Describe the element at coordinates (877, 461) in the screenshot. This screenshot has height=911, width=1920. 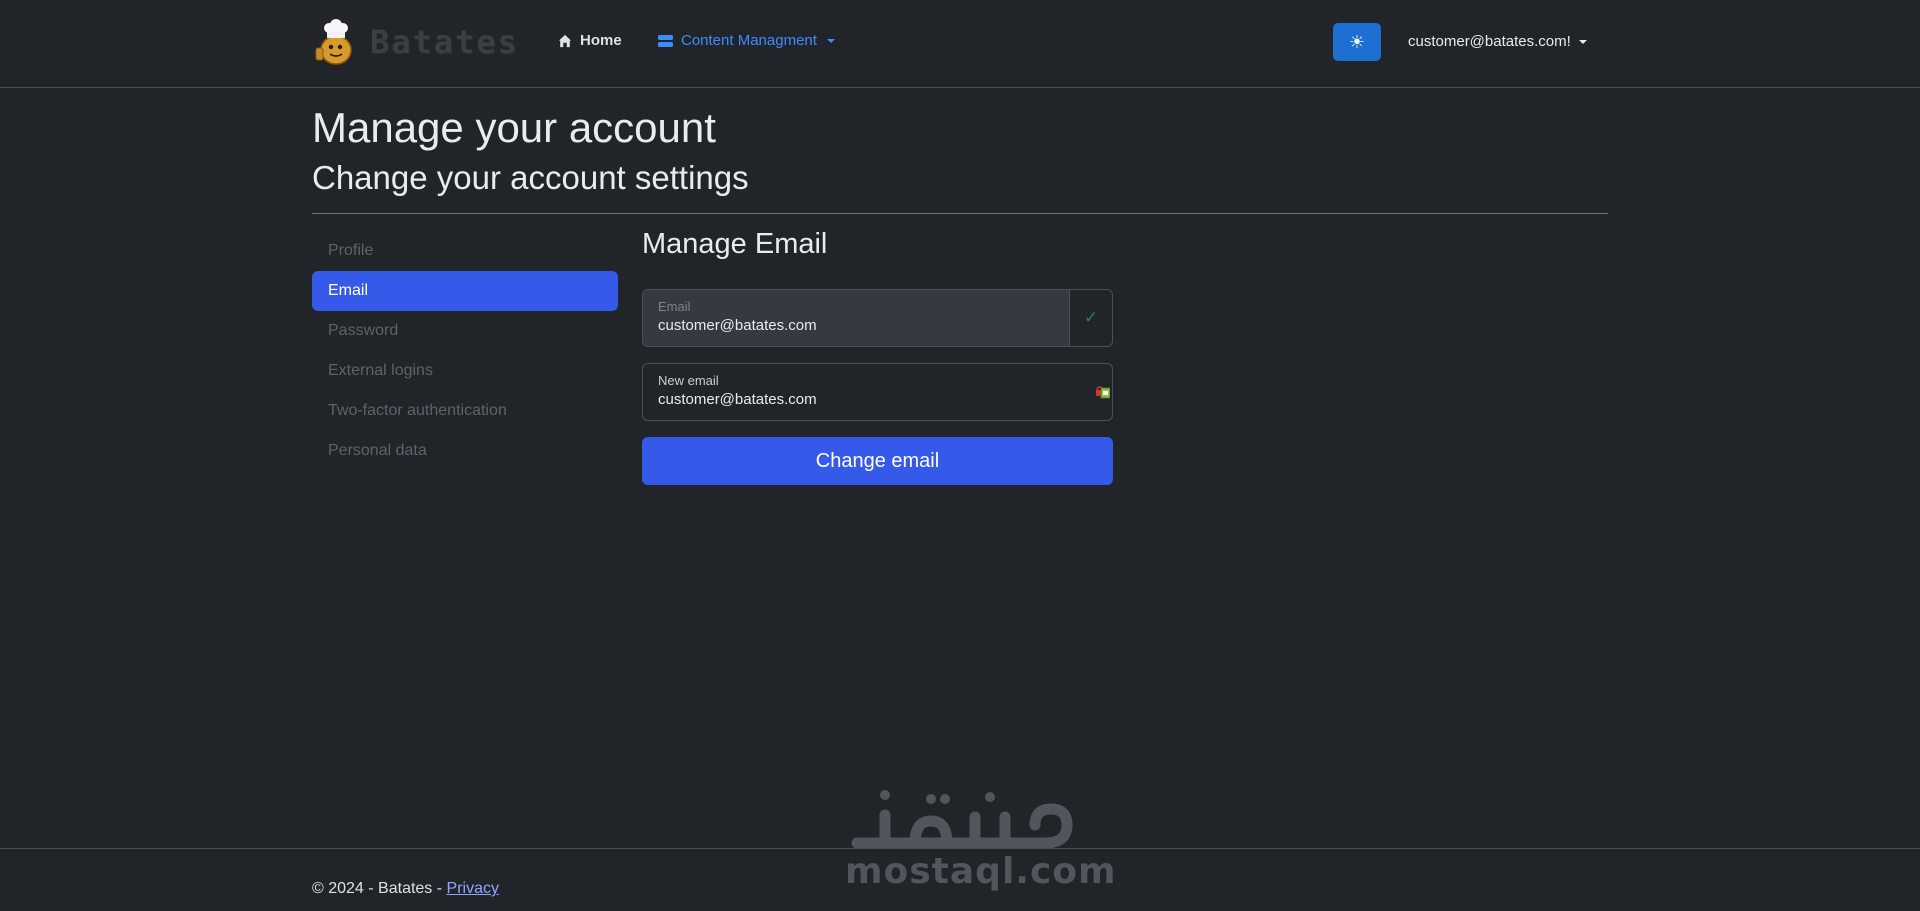
I see `change-email-button: Change email` at that location.